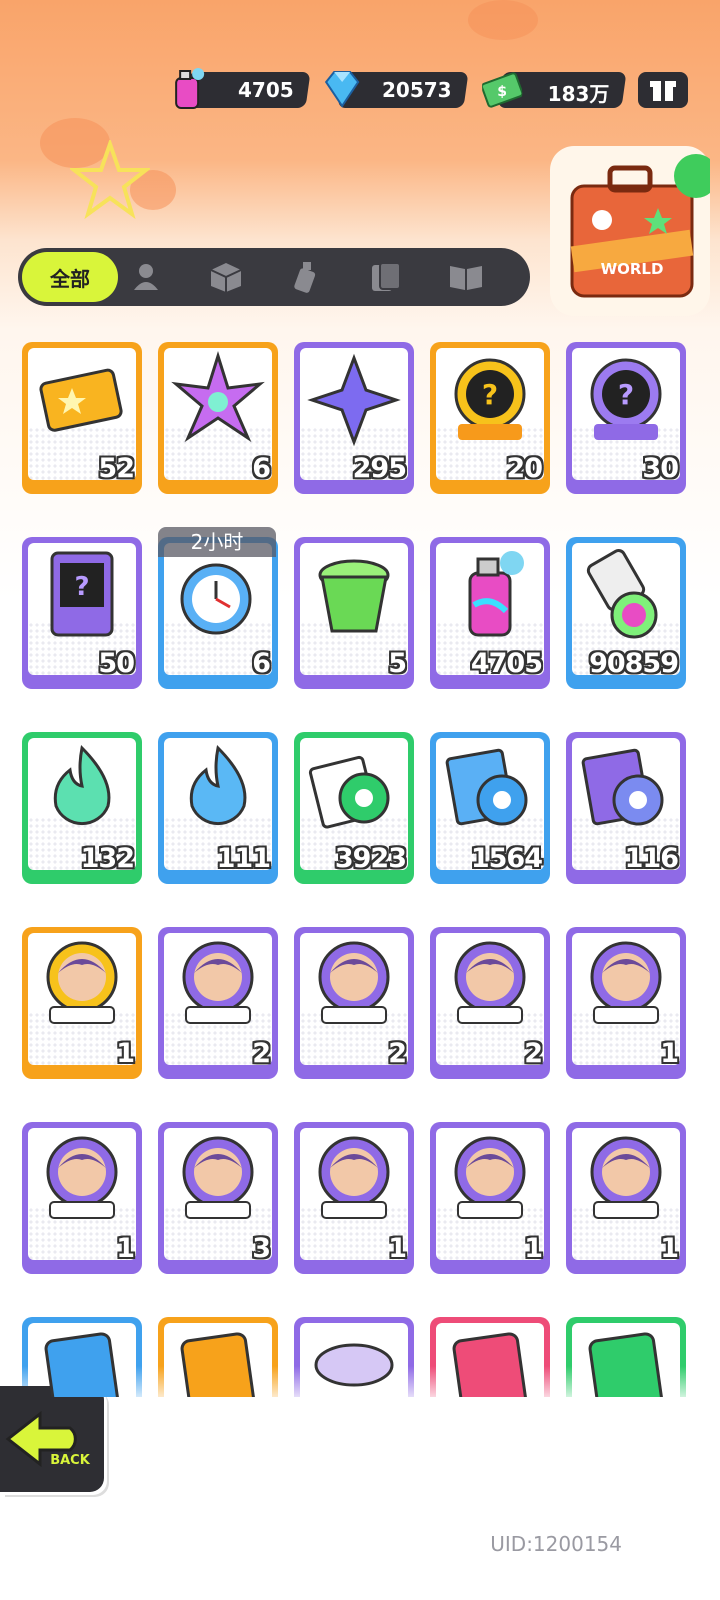 The image size is (720, 1600). Describe the element at coordinates (660, 468) in the screenshot. I see `item-count: 30` at that location.